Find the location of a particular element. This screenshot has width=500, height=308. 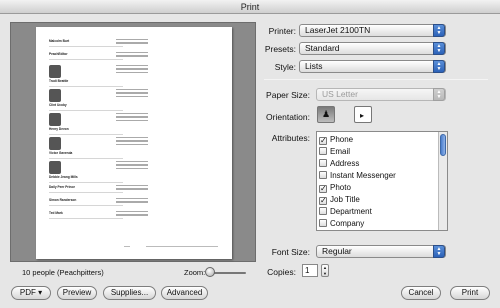

paper-size-popup: US Letter ▲ ▼ is located at coordinates (381, 94).